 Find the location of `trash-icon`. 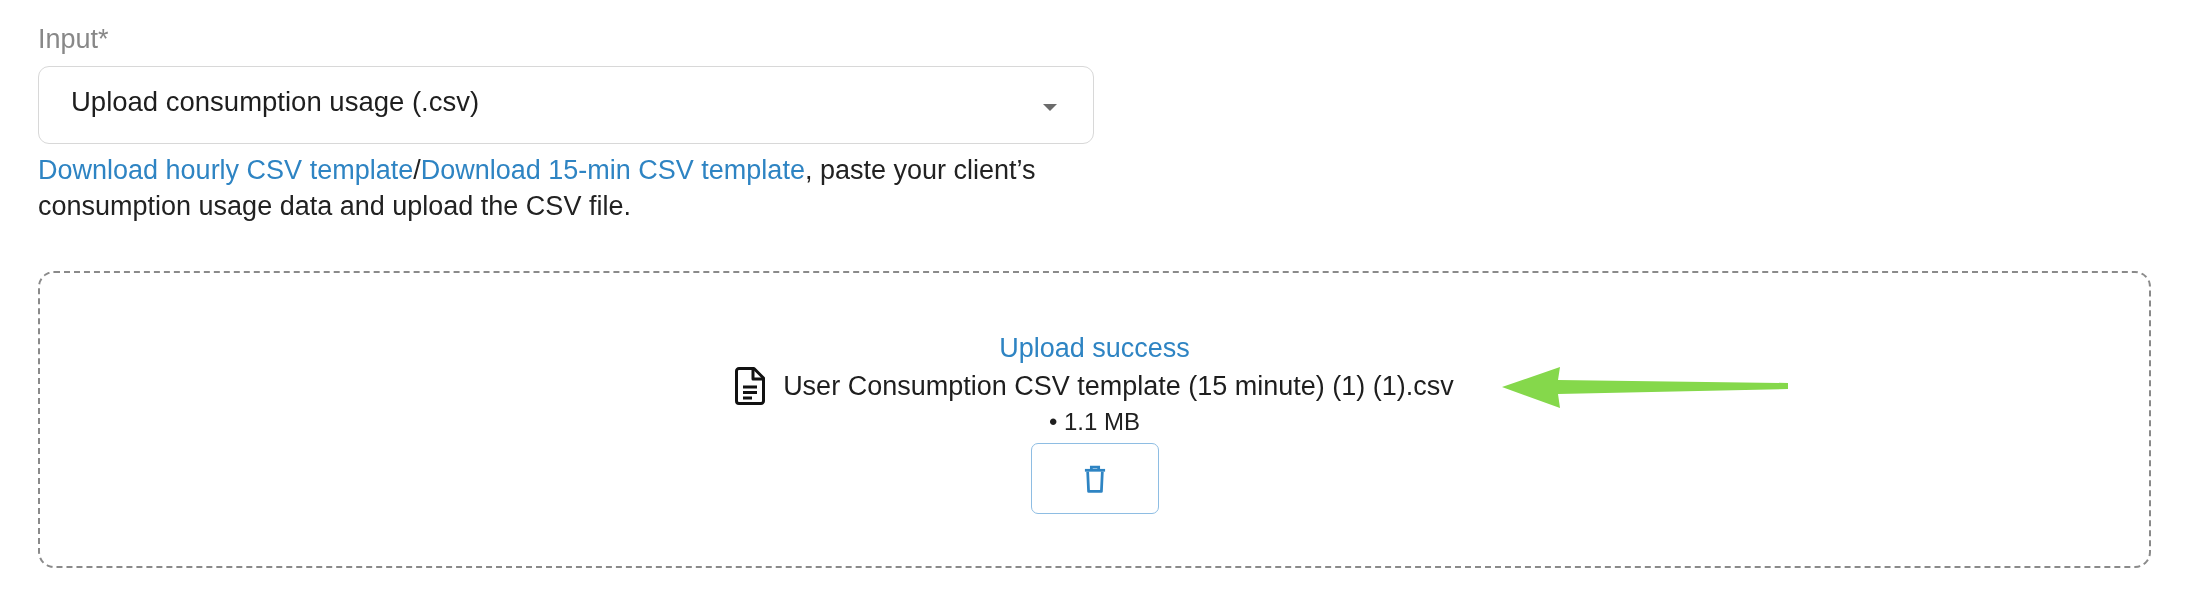

trash-icon is located at coordinates (1094, 478).